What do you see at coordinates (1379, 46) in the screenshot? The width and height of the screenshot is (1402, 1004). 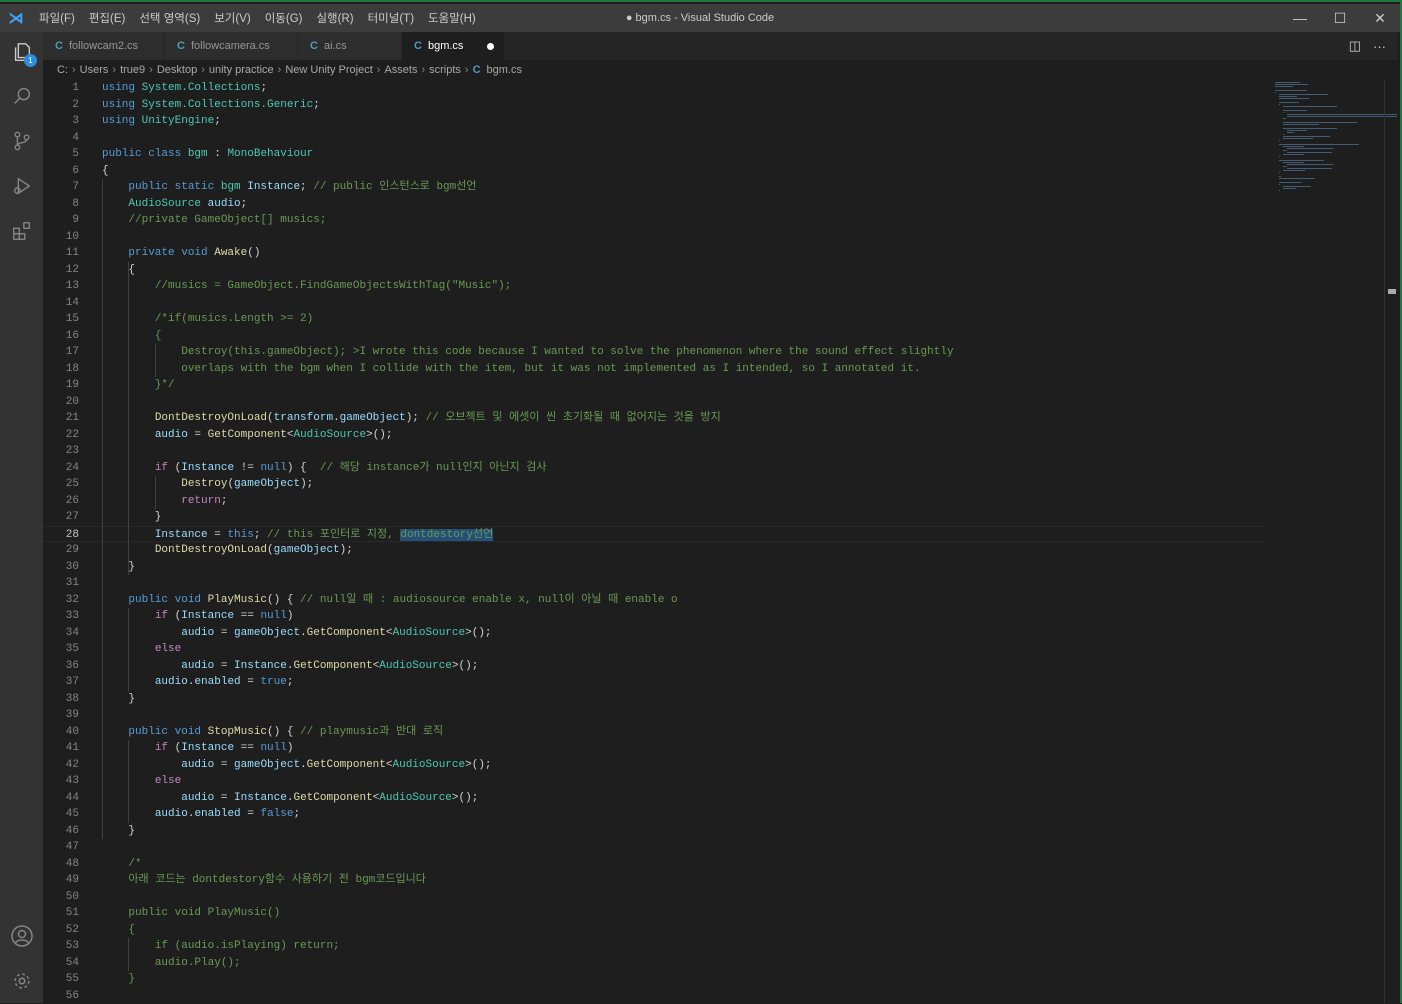 I see `more-actions-icon: ···` at bounding box center [1379, 46].